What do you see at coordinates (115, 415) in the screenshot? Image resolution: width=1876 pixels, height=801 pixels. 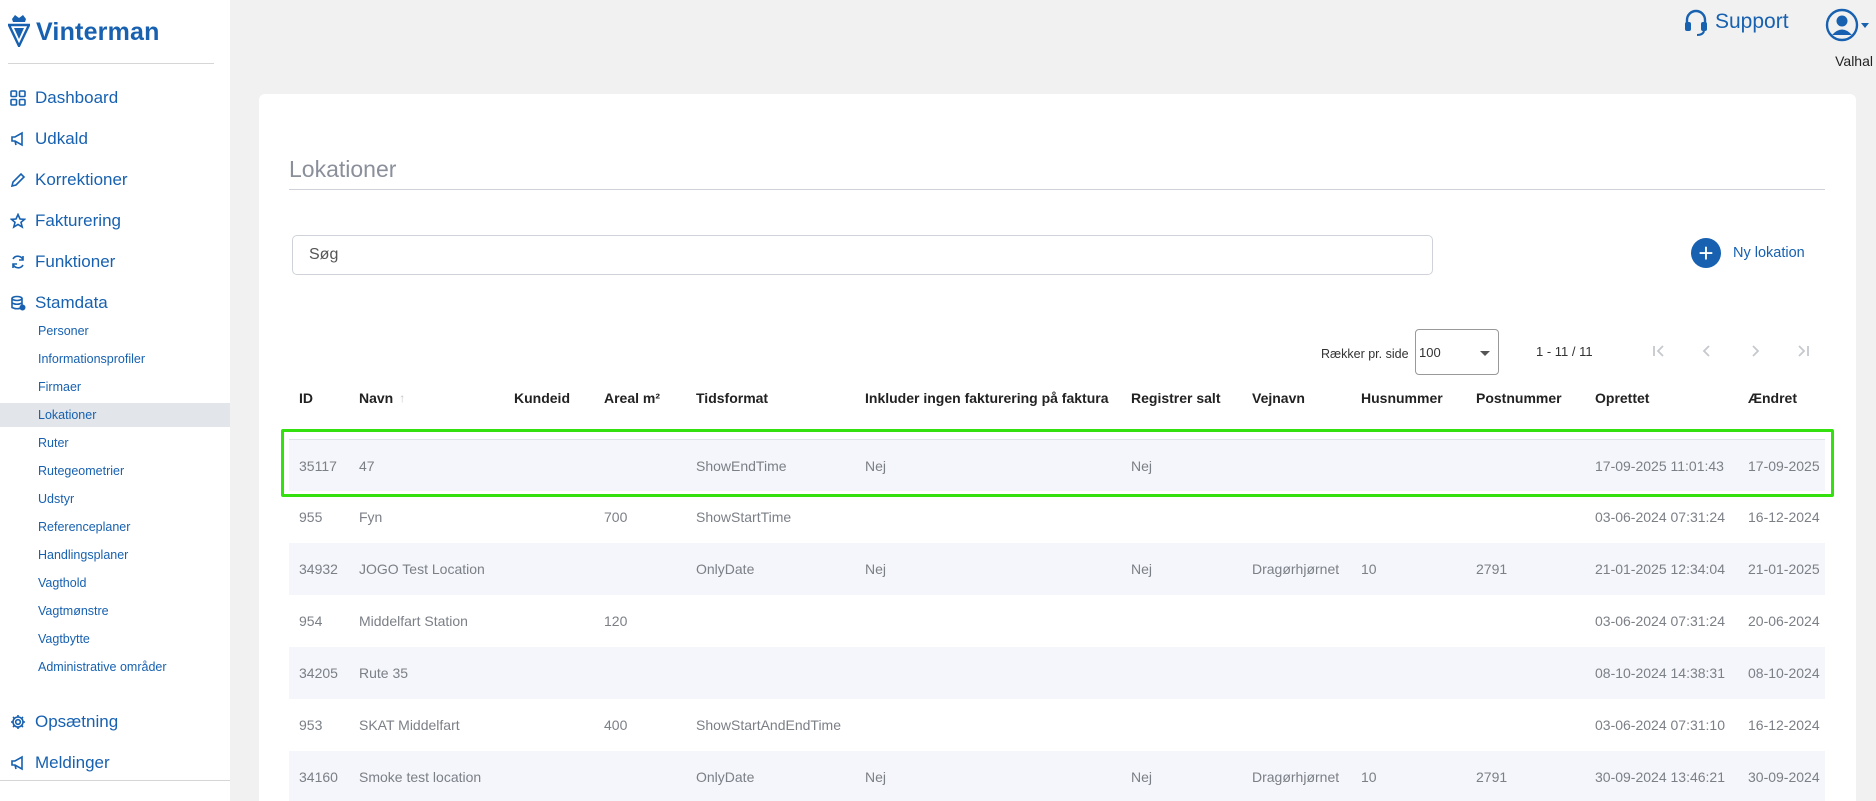 I see `sidebar-subitem-lokationer: Lokationer` at bounding box center [115, 415].